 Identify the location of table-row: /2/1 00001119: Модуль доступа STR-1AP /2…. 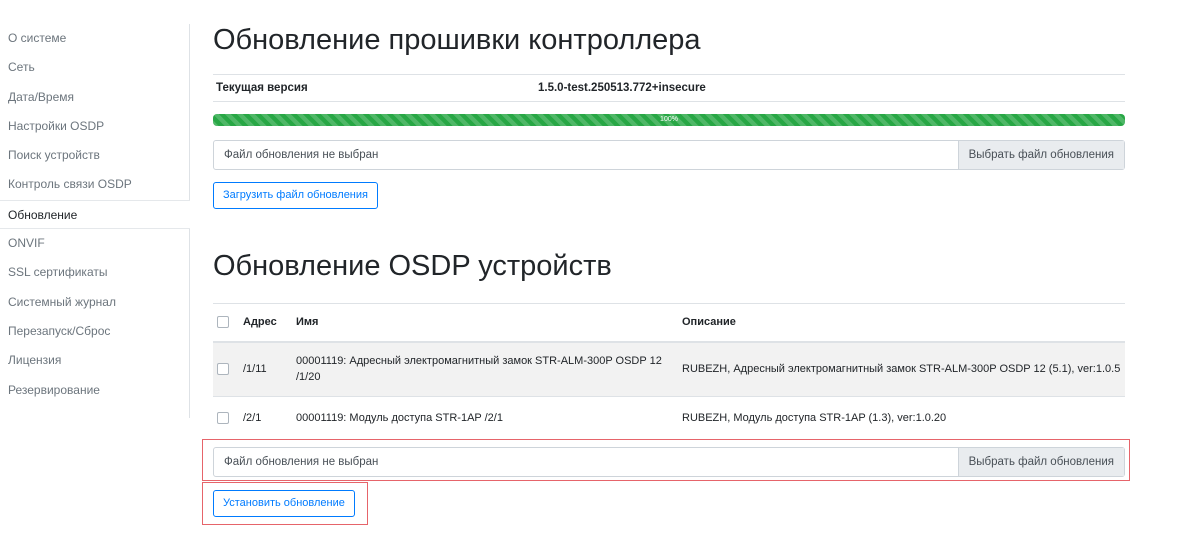
(669, 417).